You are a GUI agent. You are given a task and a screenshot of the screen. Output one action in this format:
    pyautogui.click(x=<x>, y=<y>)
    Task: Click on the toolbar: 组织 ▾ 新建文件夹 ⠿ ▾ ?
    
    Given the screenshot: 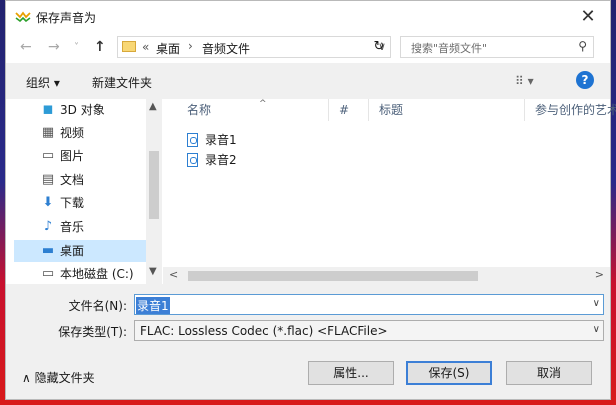 What is the action you would take?
    pyautogui.click(x=308, y=81)
    